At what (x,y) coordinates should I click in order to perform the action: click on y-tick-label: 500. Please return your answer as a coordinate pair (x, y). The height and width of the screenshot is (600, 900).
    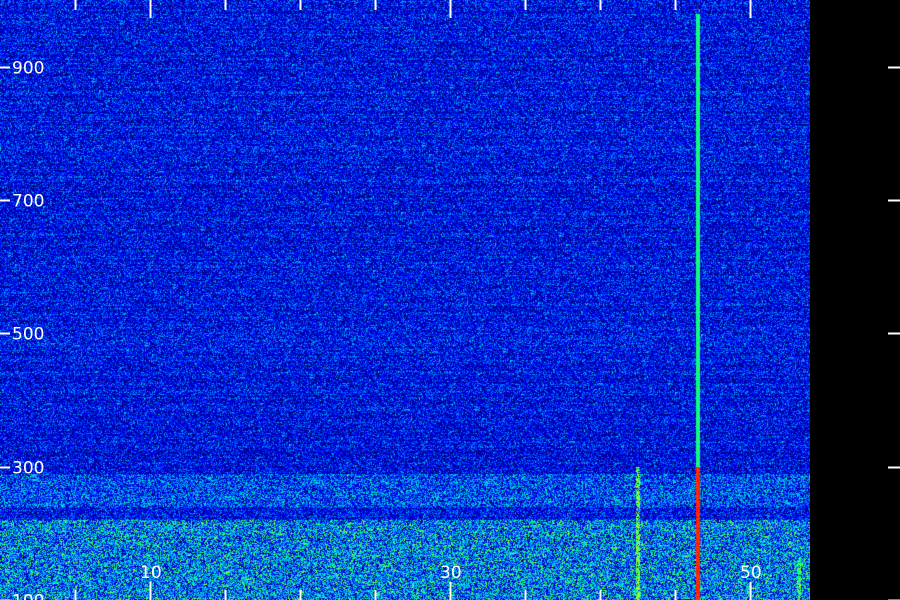
    Looking at the image, I should click on (28, 335).